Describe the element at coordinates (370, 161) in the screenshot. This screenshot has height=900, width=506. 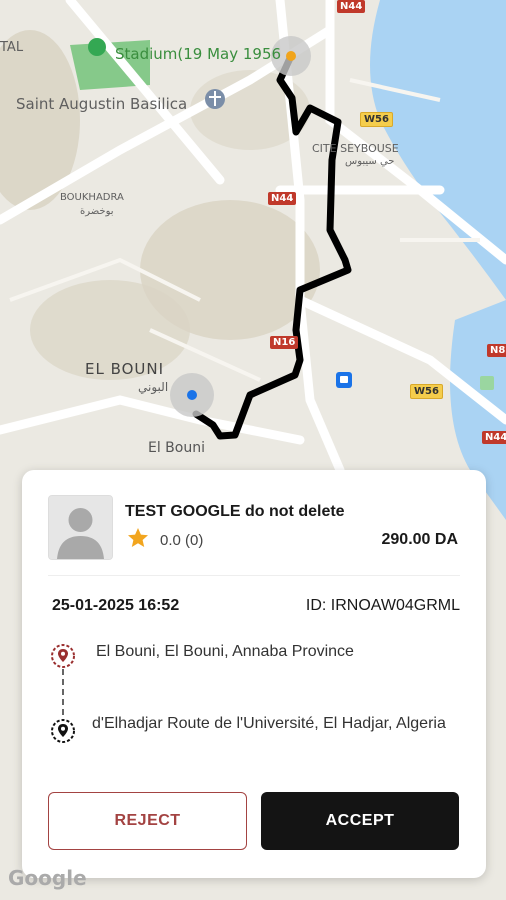
I see `map-label-cite-seybouse-ar: حي سيبوس` at that location.